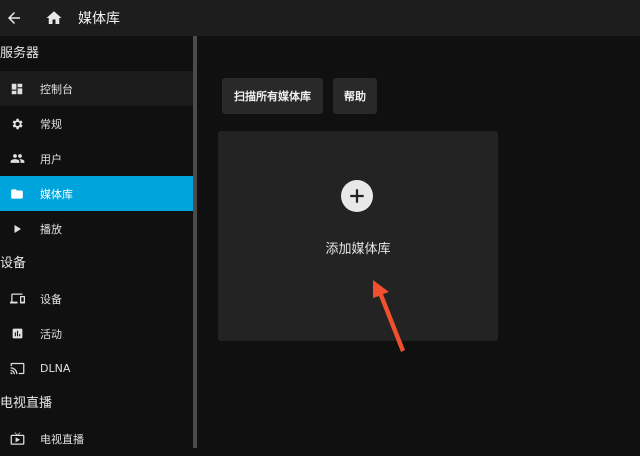  Describe the element at coordinates (272, 96) in the screenshot. I see `scan-all-libraries-button: 扫描所有媒体库` at that location.